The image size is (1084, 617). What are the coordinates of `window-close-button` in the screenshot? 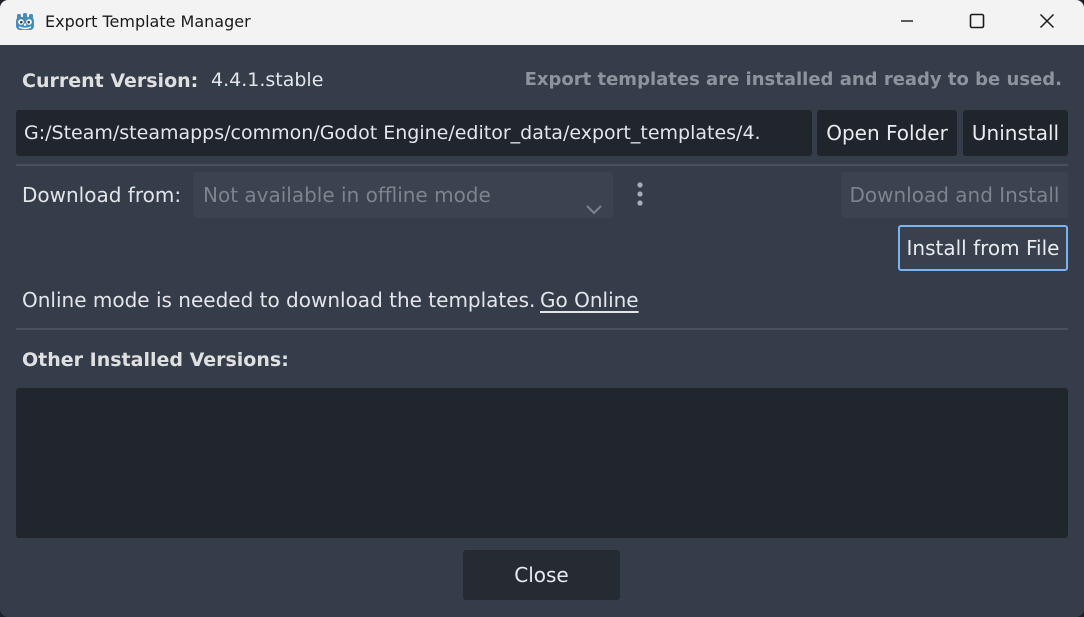 It's located at (1047, 22).